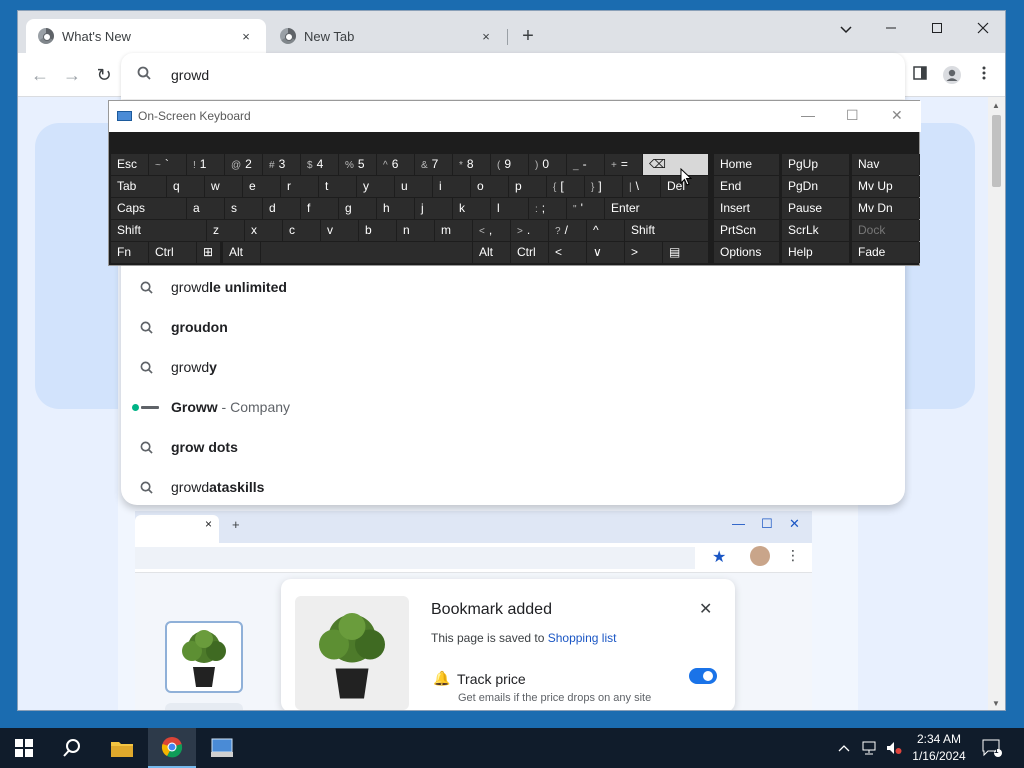 The height and width of the screenshot is (768, 1024). What do you see at coordinates (490, 186) in the screenshot?
I see `osk-key: o` at bounding box center [490, 186].